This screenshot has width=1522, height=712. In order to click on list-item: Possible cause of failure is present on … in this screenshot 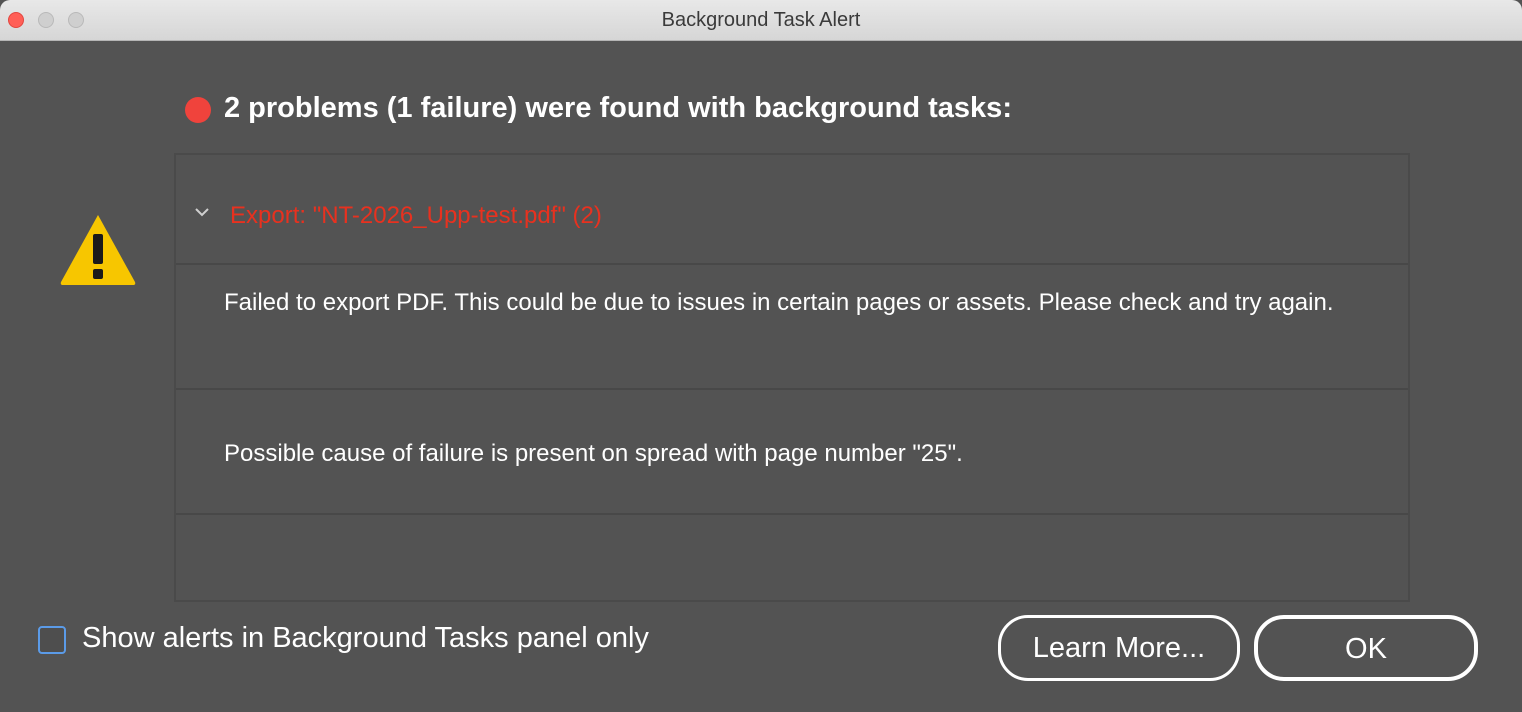, I will do `click(792, 452)`.